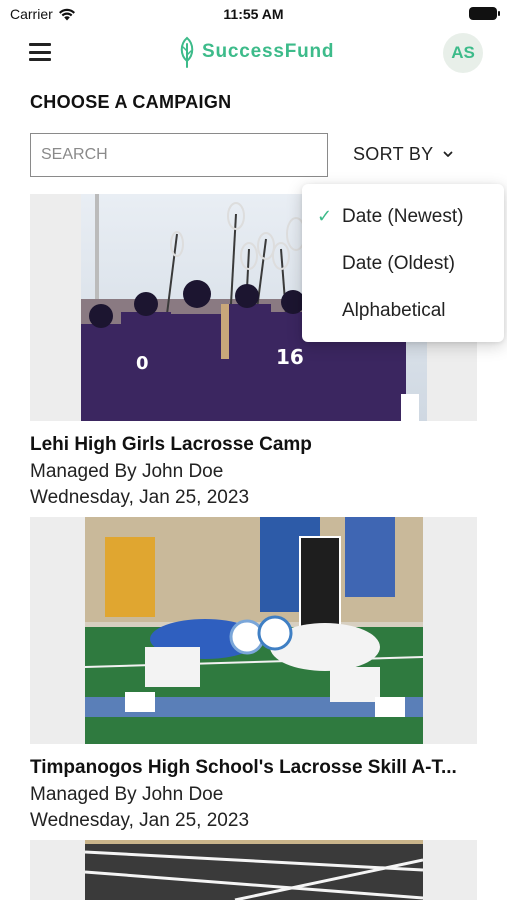 The image size is (507, 900). I want to click on checkmark-icon: ✓, so click(325, 216).